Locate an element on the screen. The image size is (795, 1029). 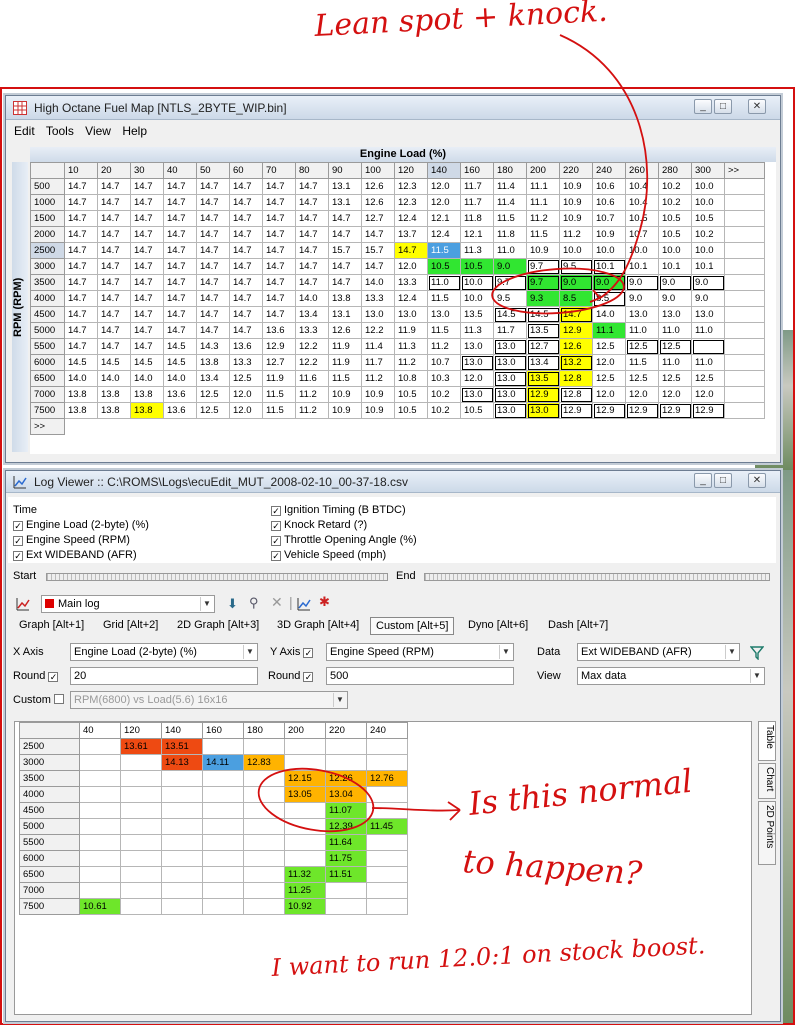
fuel-cell: 11.0 is located at coordinates (642, 330).